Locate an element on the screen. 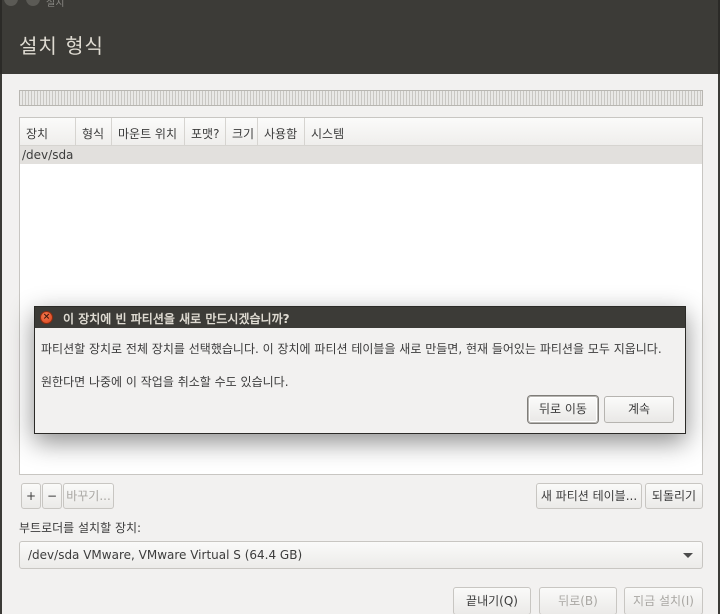 The image size is (720, 614). column-header-size: 크기 is located at coordinates (242, 131).